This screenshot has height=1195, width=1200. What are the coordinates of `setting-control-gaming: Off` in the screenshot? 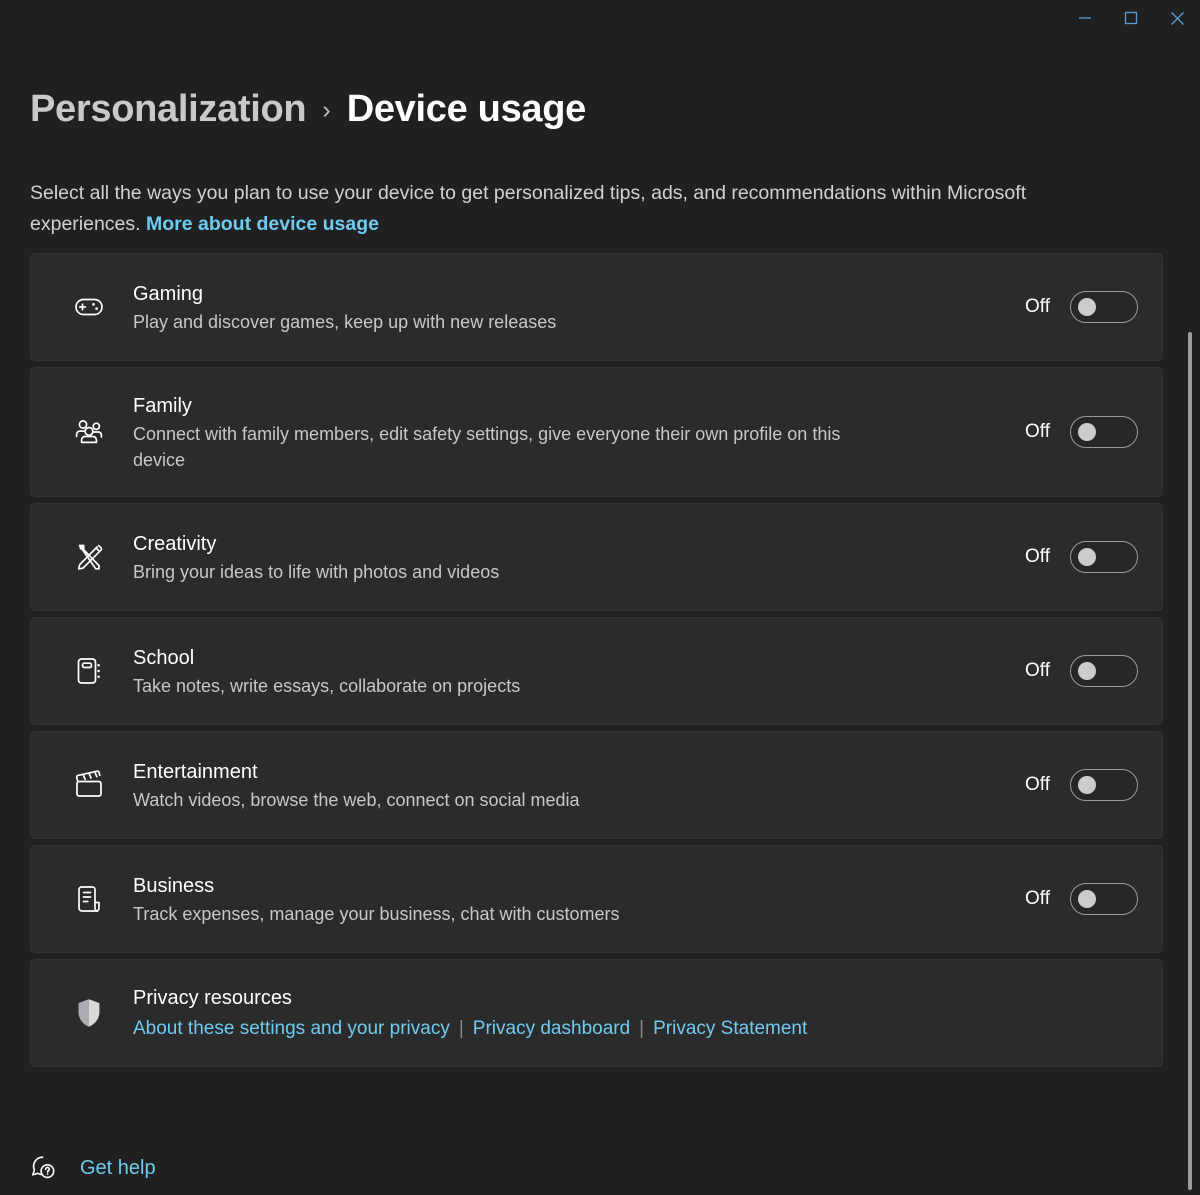 It's located at (1073, 307).